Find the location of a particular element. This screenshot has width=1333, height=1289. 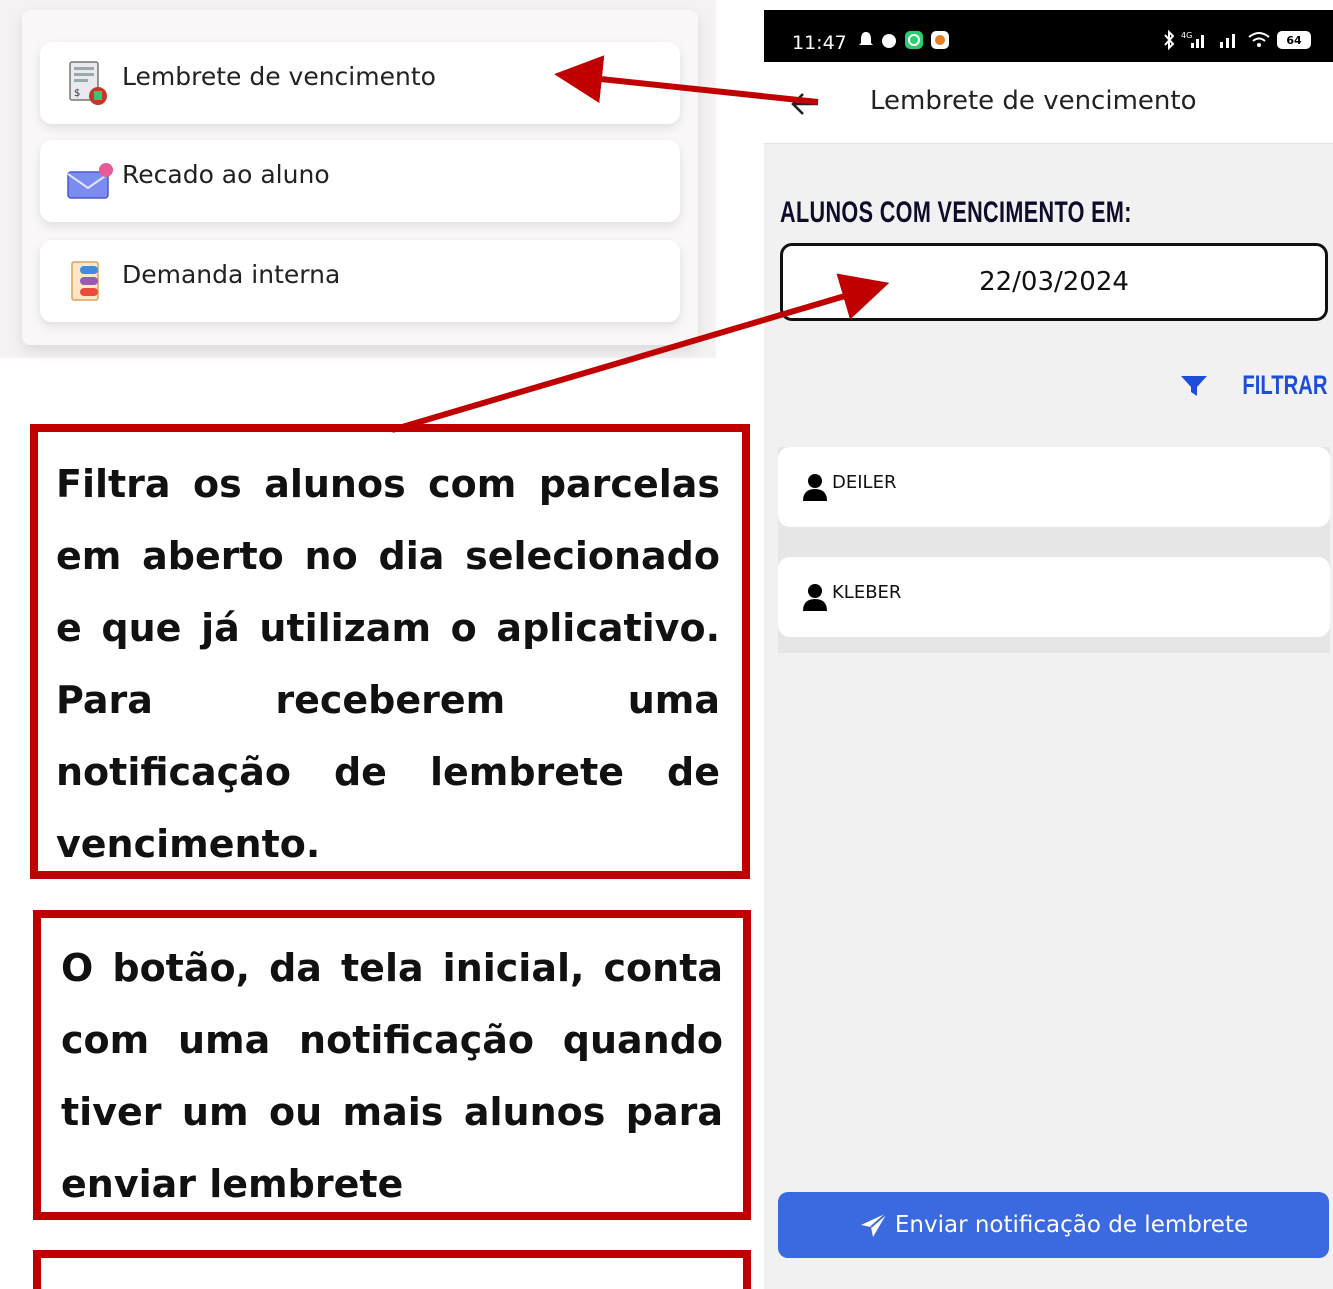

menu-item-label: Demanda interna is located at coordinates (231, 274).